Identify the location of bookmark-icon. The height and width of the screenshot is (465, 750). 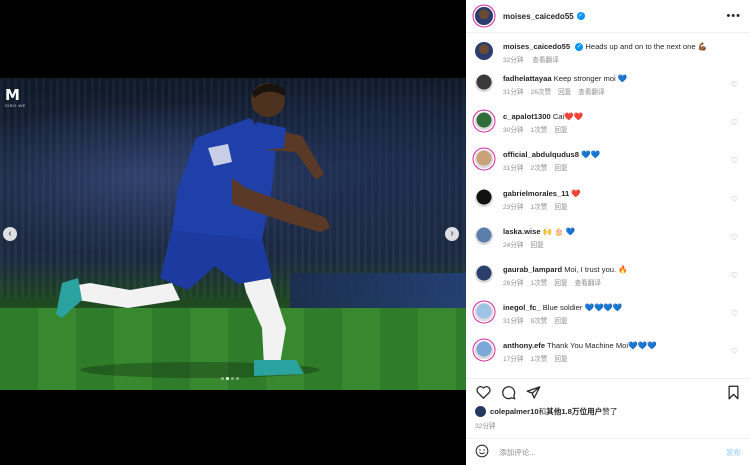
(733, 392).